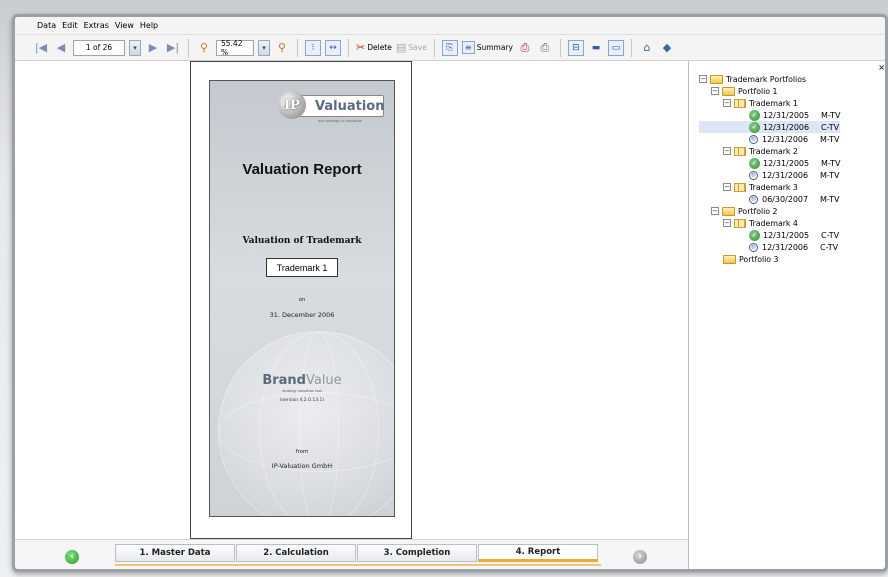 The width and height of the screenshot is (888, 577). I want to click on summary-button: ≡ Summary, so click(487, 47).